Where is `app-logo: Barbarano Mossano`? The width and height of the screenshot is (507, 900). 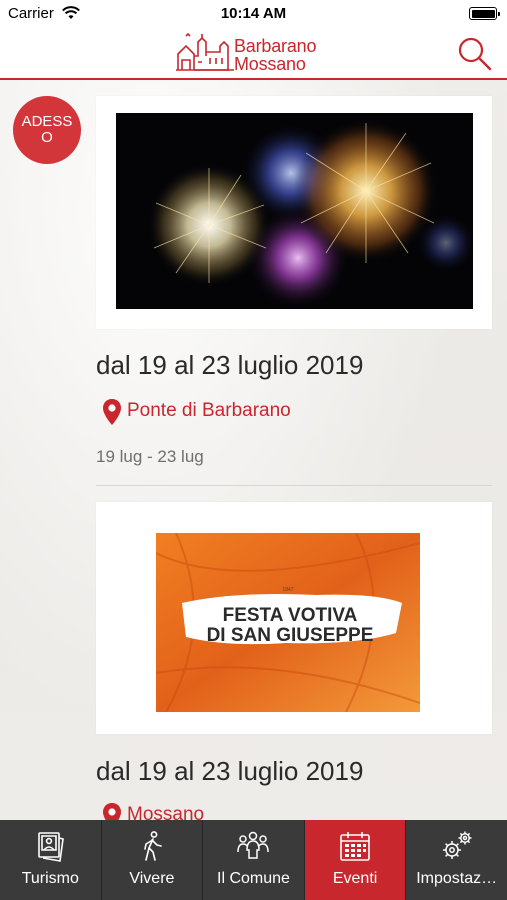 app-logo: Barbarano Mossano is located at coordinates (256, 53).